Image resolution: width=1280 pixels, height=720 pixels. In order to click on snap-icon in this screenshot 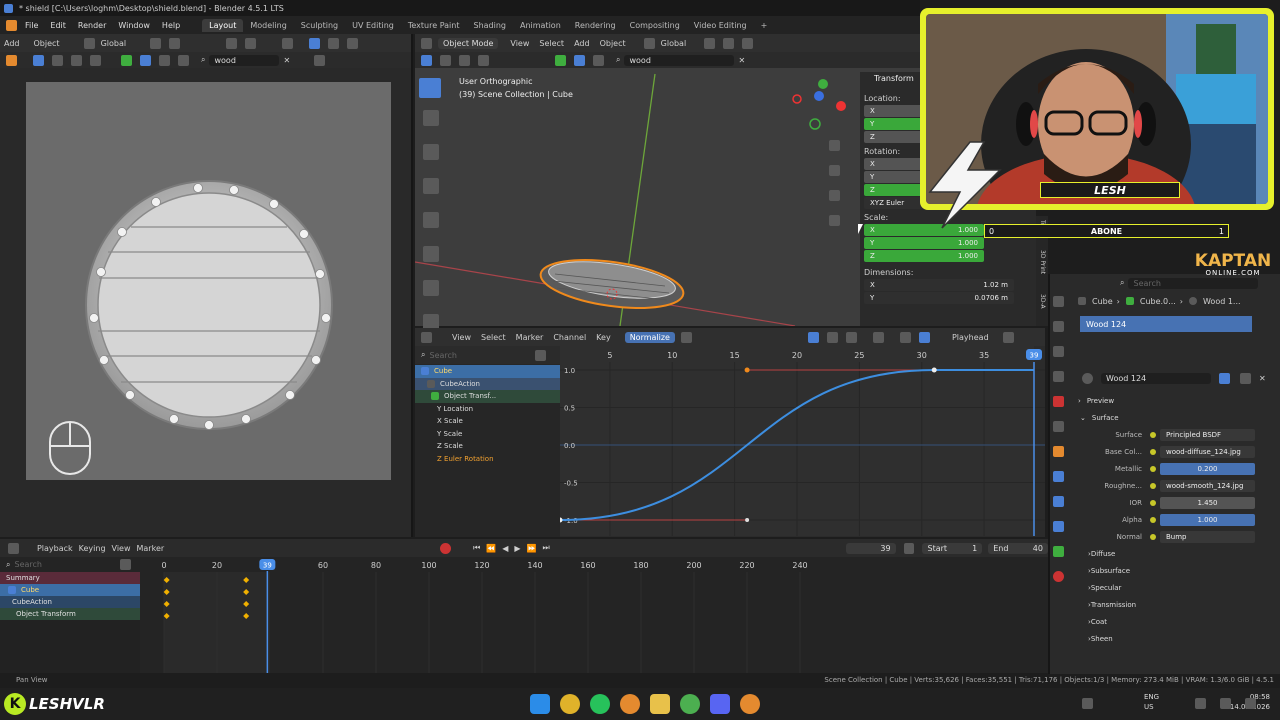, I will do `click(156, 43)`.